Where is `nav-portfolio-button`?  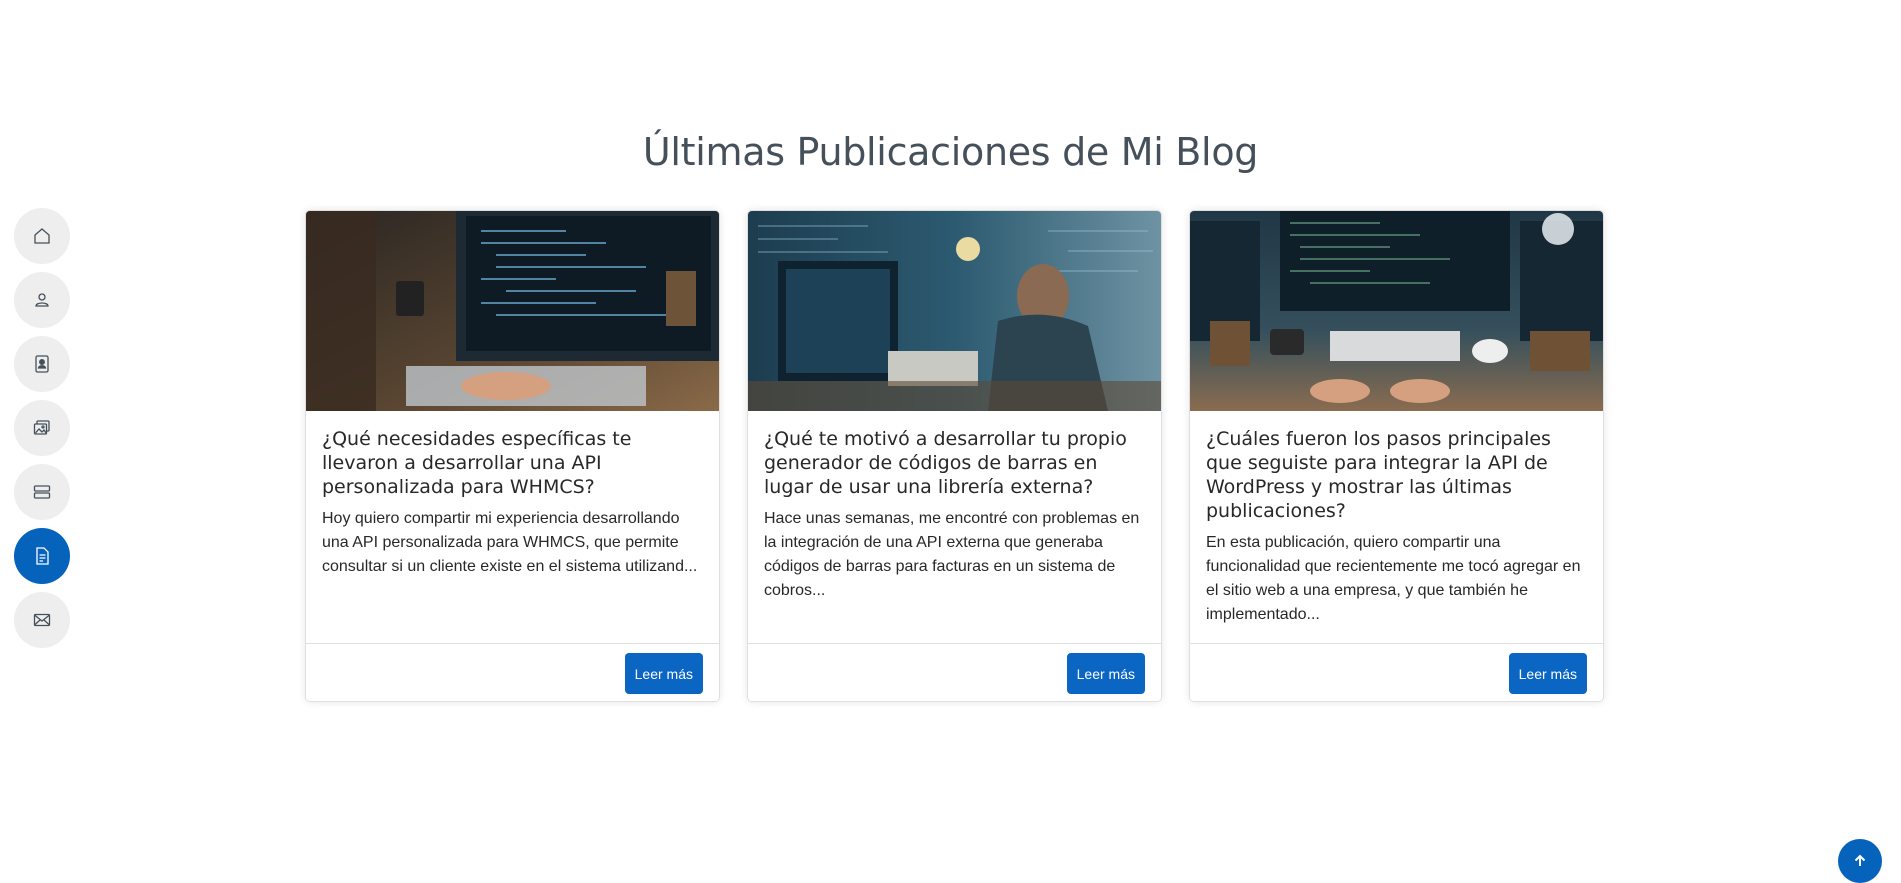 nav-portfolio-button is located at coordinates (42, 428).